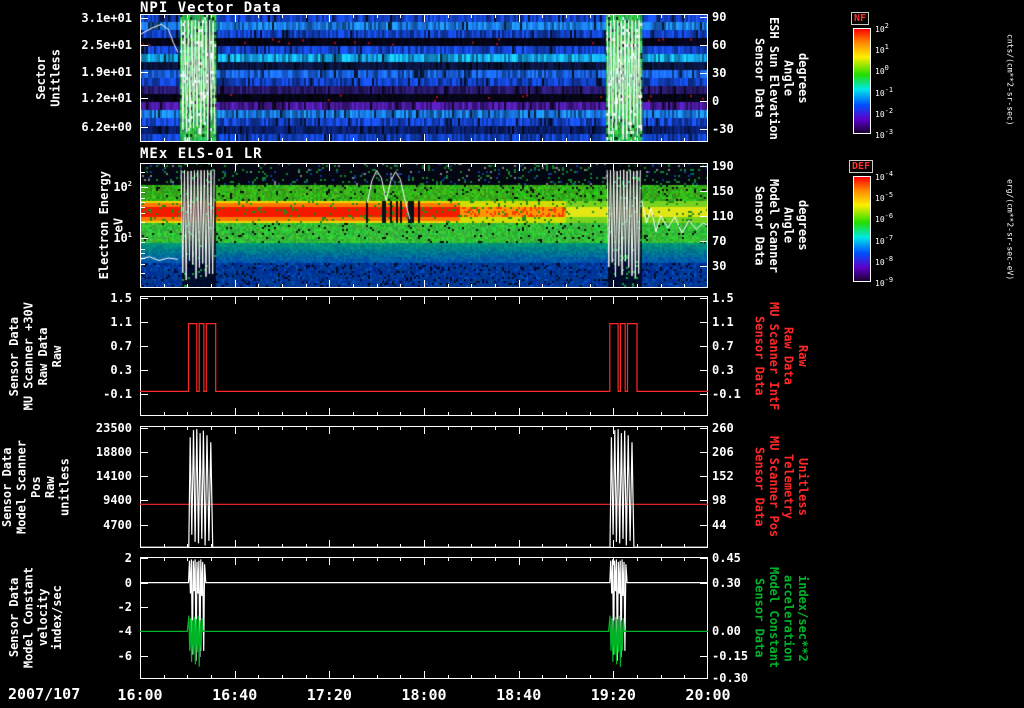 This screenshot has height=708, width=1024. I want to click on y-tick-label: 98, so click(719, 500).